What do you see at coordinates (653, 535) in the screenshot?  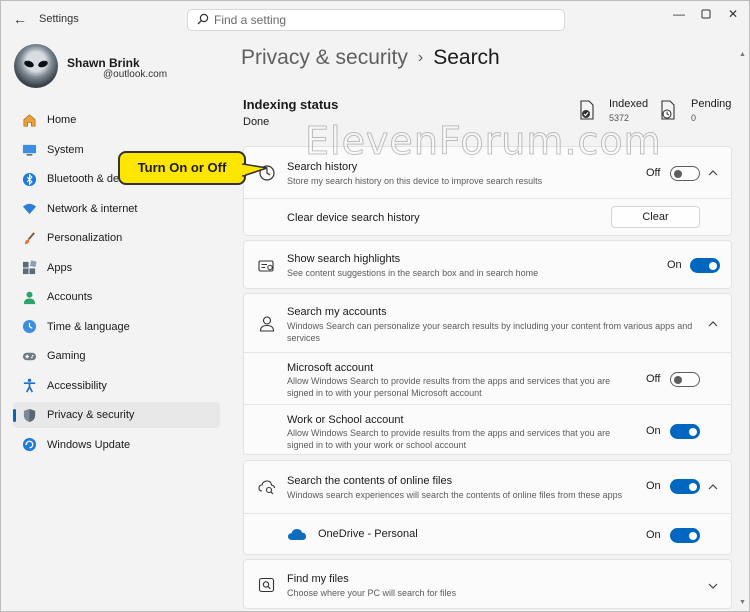 I see `onedrive-state: On` at bounding box center [653, 535].